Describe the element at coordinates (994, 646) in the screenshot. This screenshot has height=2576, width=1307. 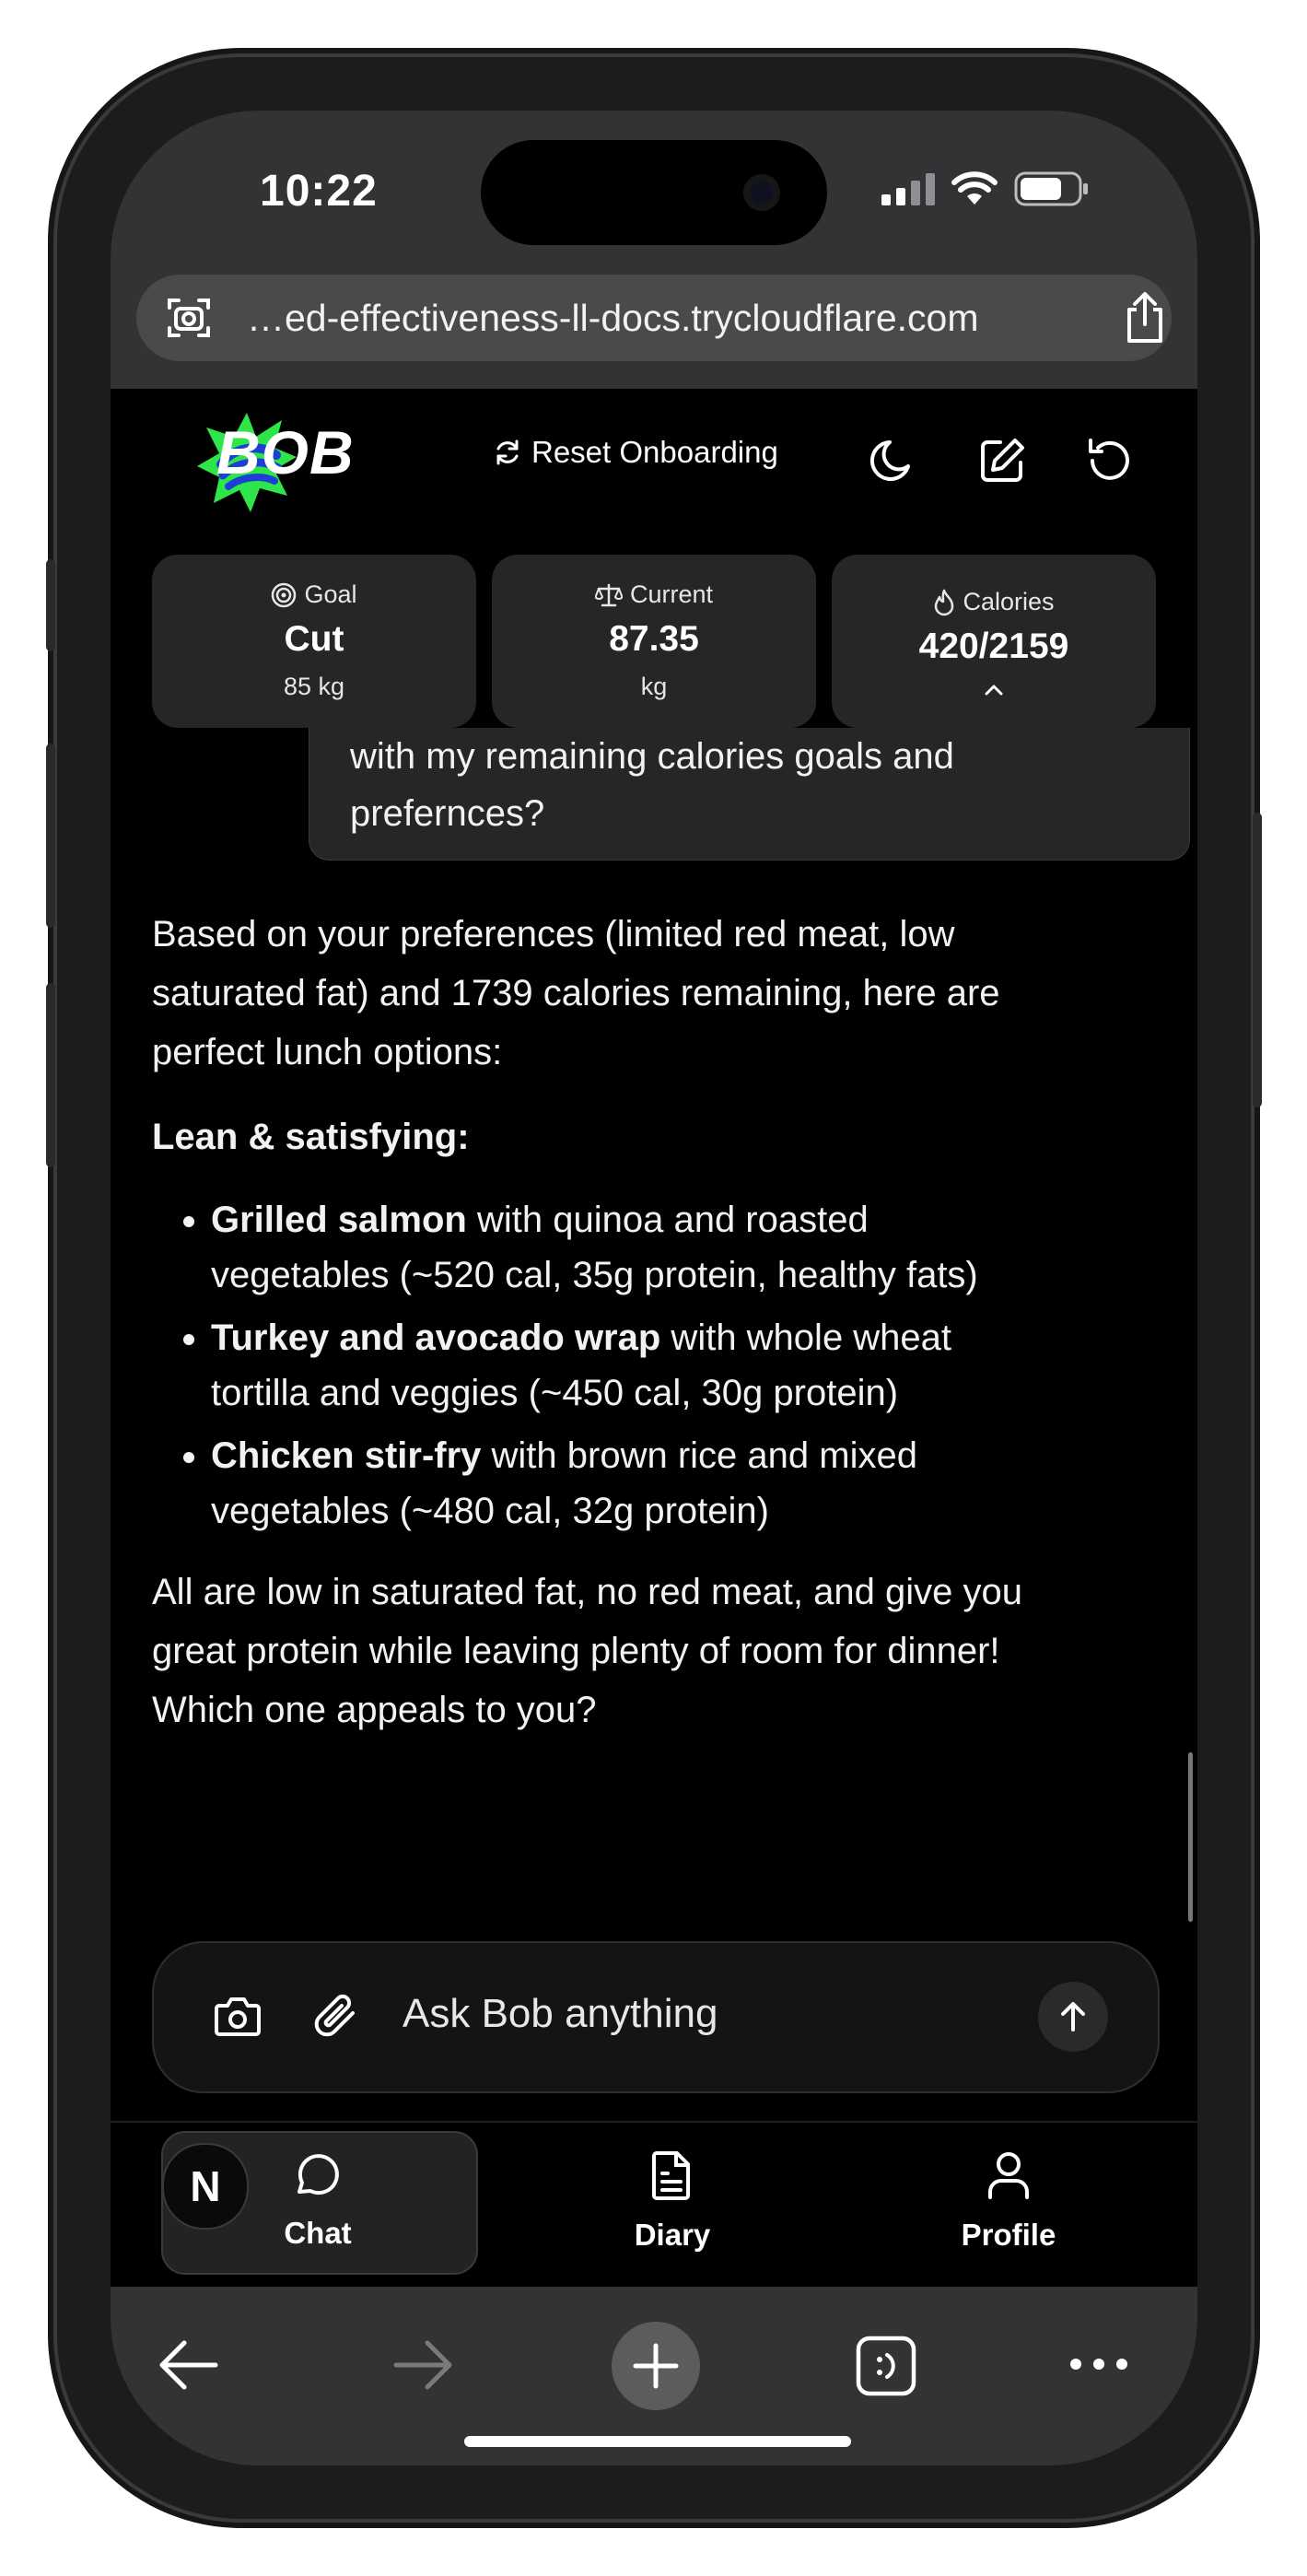
I see `calories-value: 420/2159` at that location.